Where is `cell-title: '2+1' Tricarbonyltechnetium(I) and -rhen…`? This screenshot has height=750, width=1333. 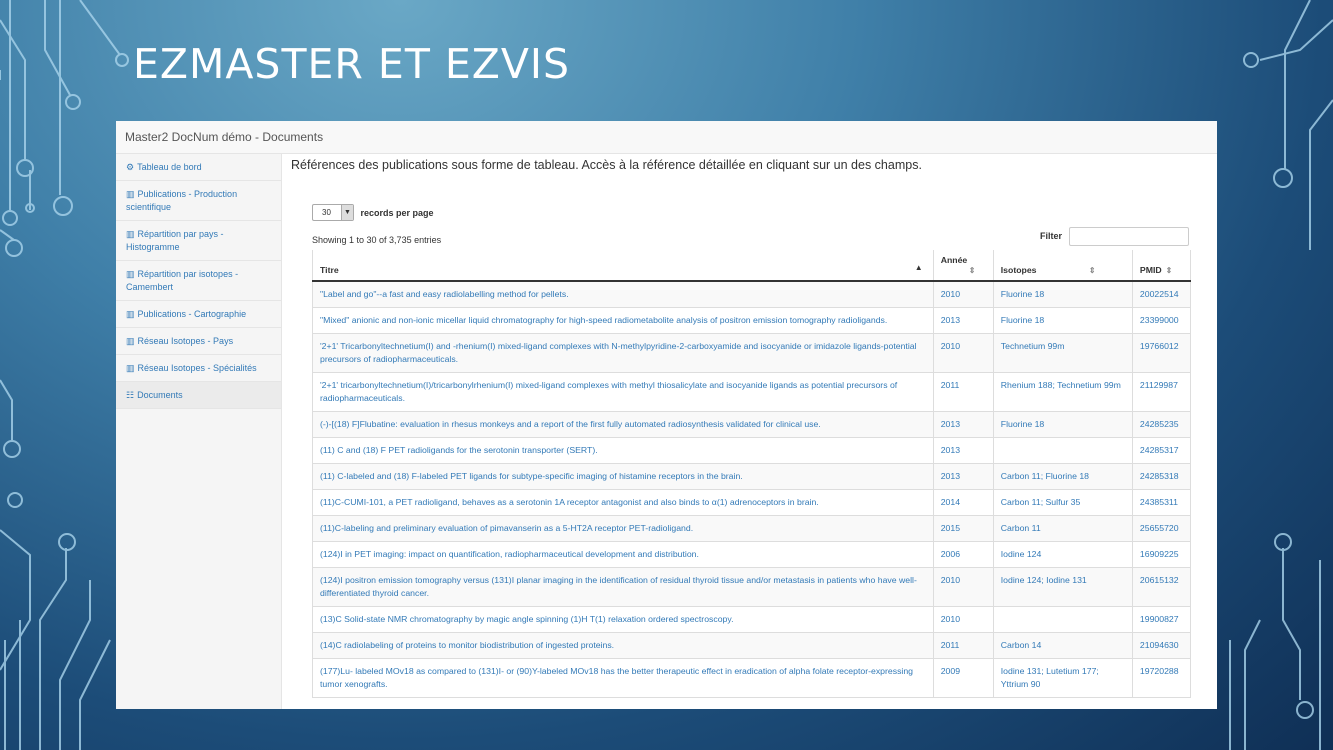 cell-title: '2+1' Tricarbonyltechnetium(I) and -rhen… is located at coordinates (623, 353).